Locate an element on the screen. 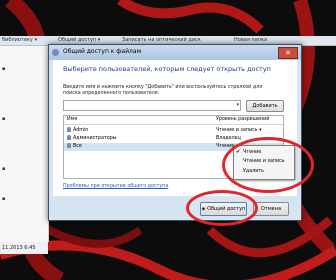 The image size is (336, 280). explorer-status-bar: 11.2013 6:45 is located at coordinates (24, 248).